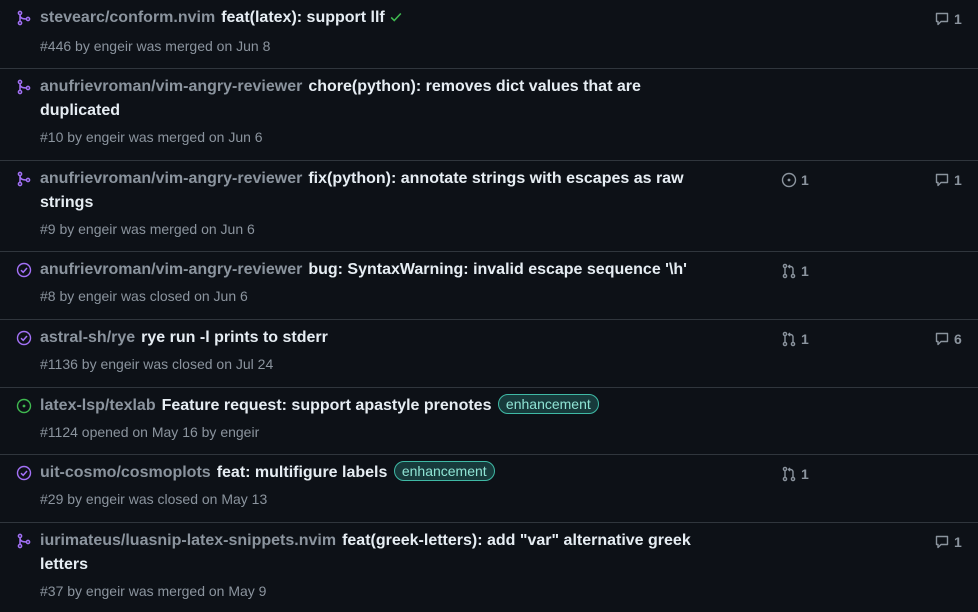  What do you see at coordinates (127, 17) in the screenshot?
I see `repo-link: stevearc/conform.nvim` at bounding box center [127, 17].